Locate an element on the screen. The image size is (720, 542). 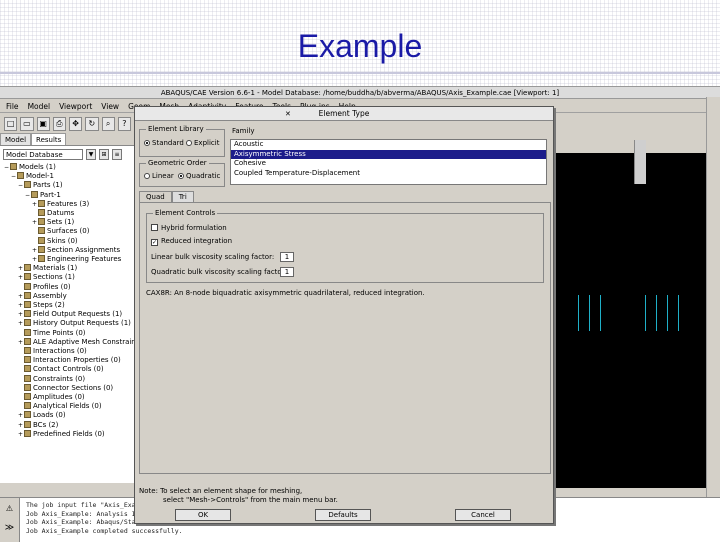
new-icon: □ is located at coordinates (11, 124).